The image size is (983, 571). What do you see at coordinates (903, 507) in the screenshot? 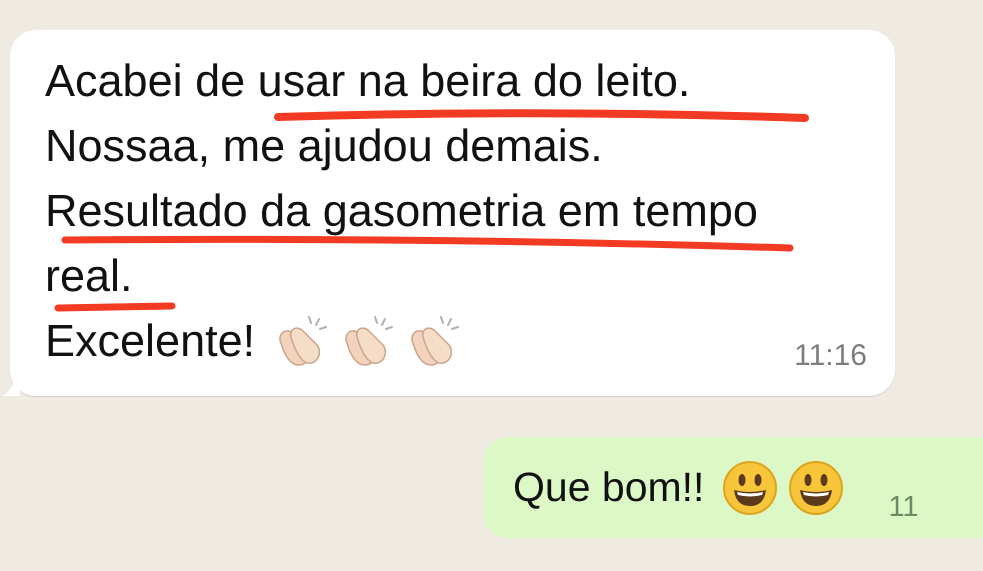
I see `message-time: 11` at bounding box center [903, 507].